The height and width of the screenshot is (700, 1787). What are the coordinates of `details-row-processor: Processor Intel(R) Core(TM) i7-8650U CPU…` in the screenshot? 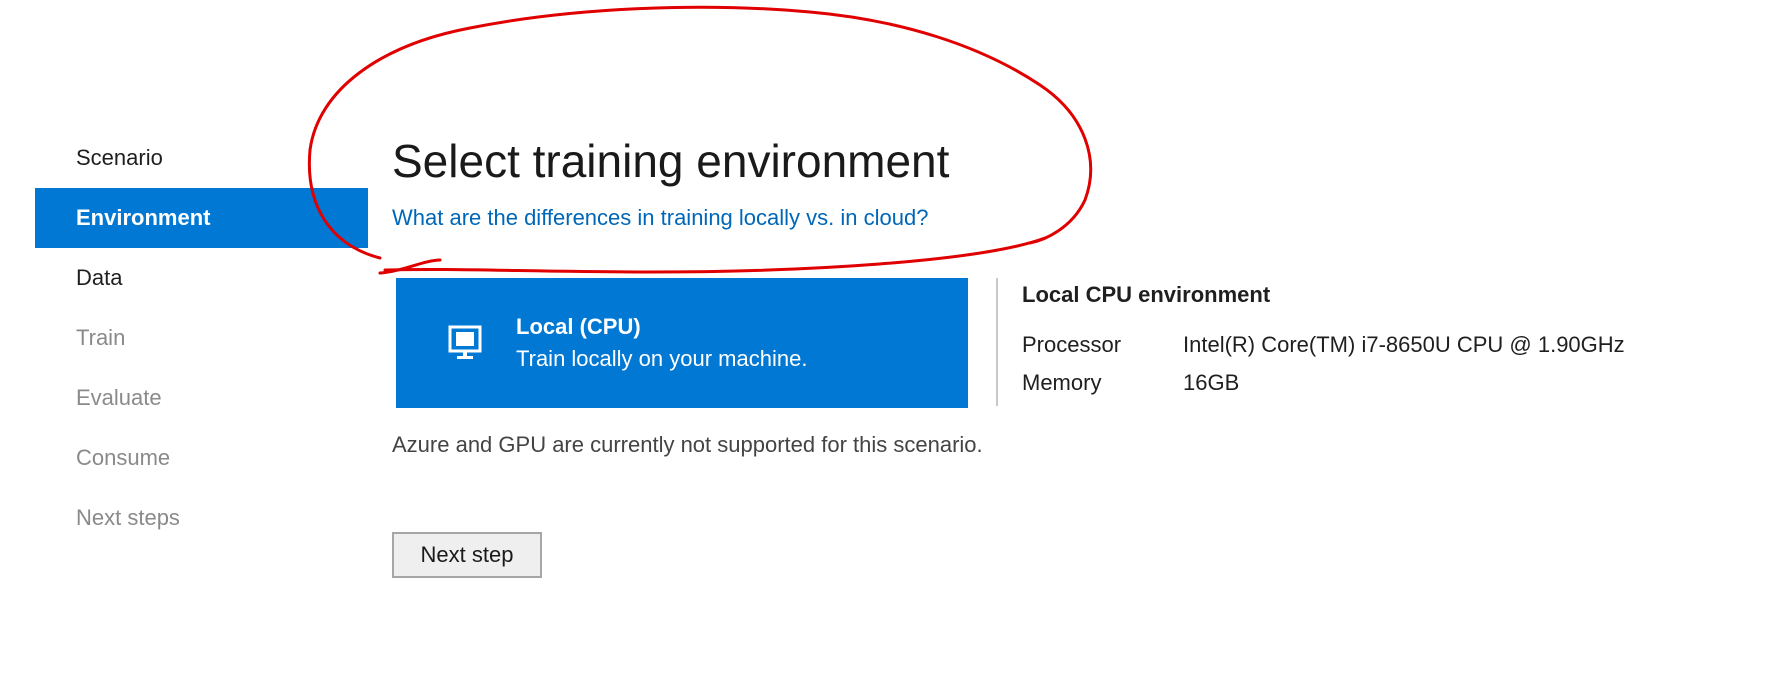 It's located at (1323, 345).